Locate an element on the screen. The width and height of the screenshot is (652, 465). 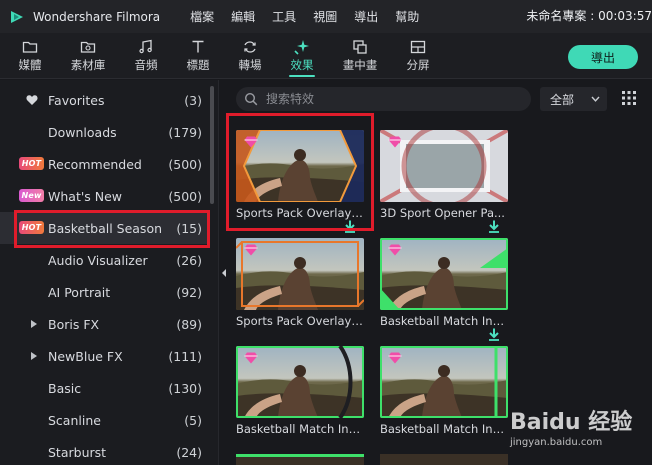
grid-view-icon is located at coordinates (629, 98).